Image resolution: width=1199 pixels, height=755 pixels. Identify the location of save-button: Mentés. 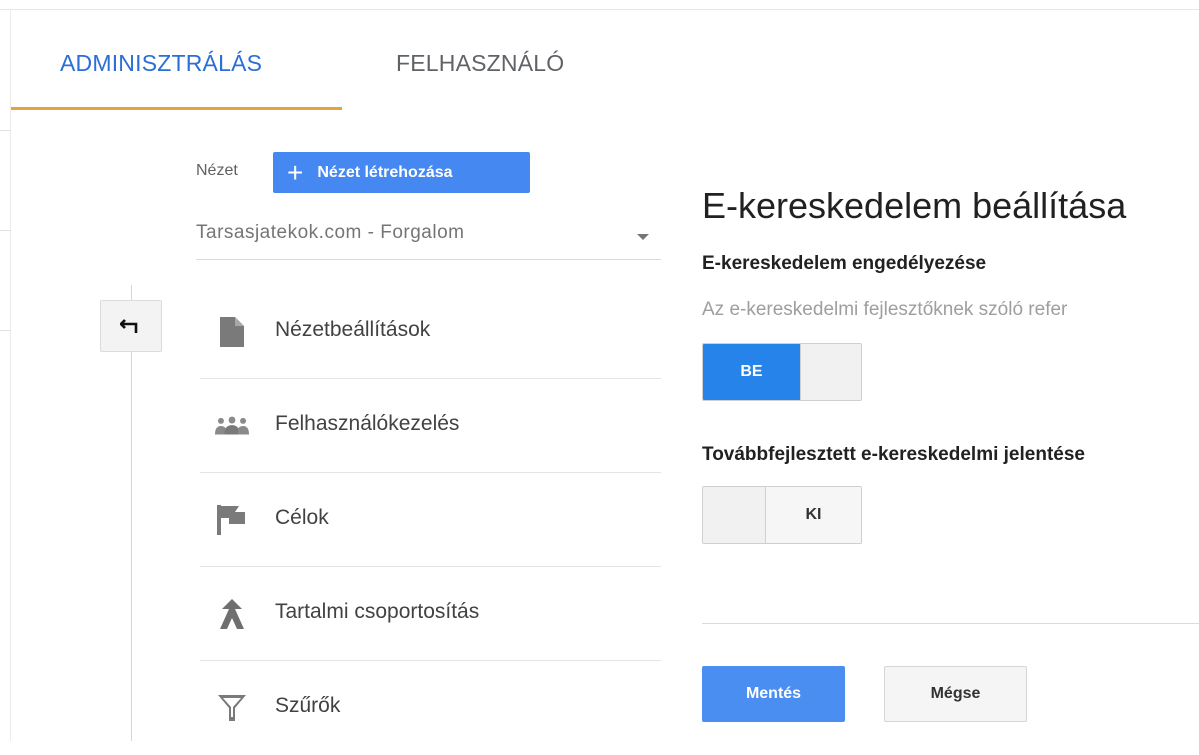
(773, 694).